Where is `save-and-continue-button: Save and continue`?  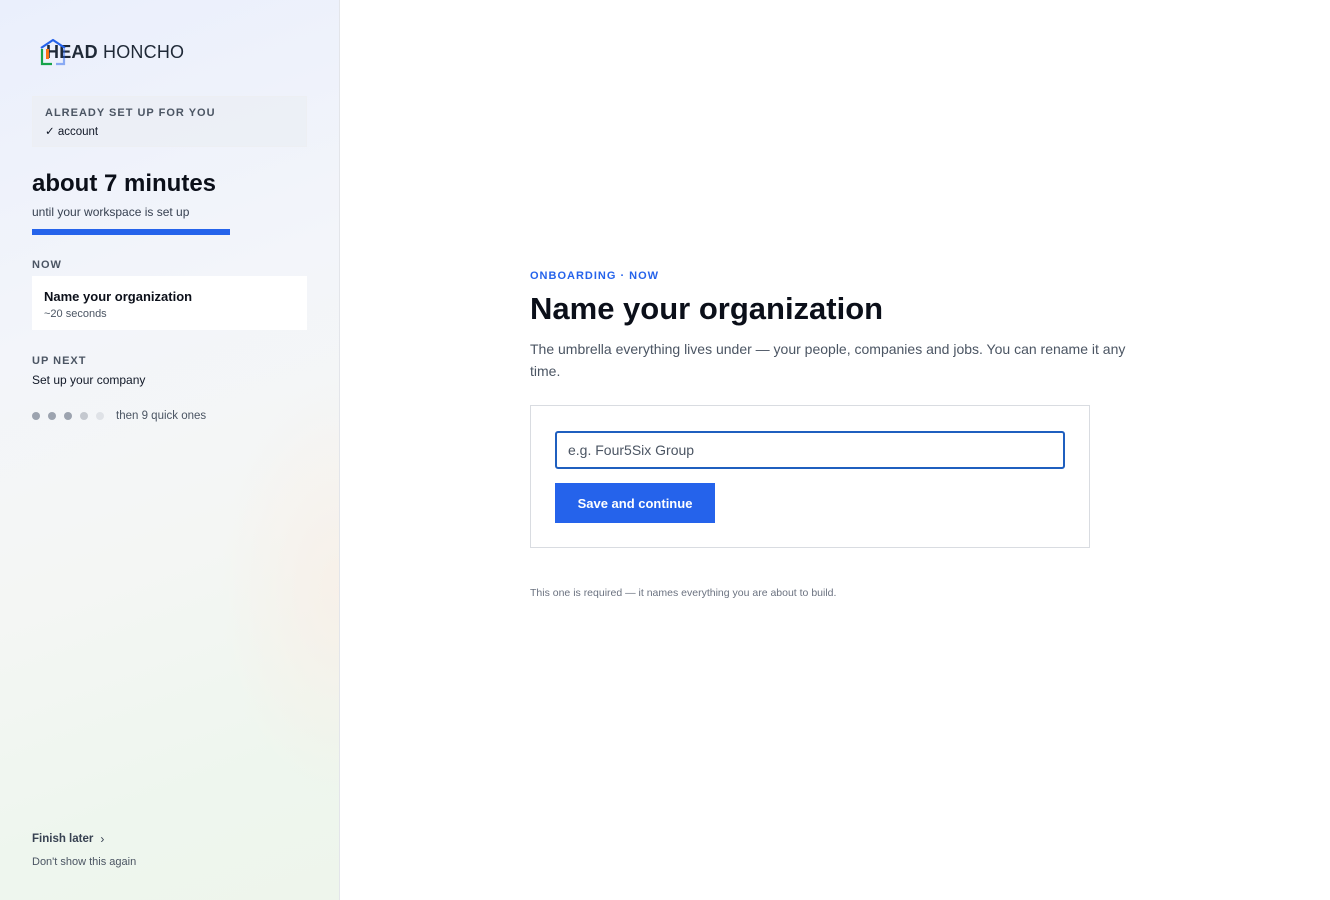
save-and-continue-button: Save and continue is located at coordinates (635, 503).